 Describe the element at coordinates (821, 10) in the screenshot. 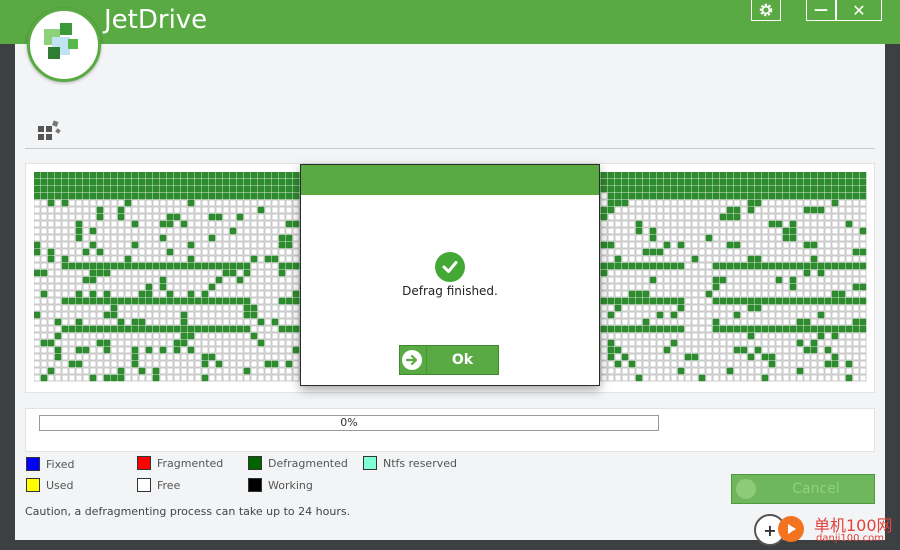

I see `minimize-button: —` at that location.